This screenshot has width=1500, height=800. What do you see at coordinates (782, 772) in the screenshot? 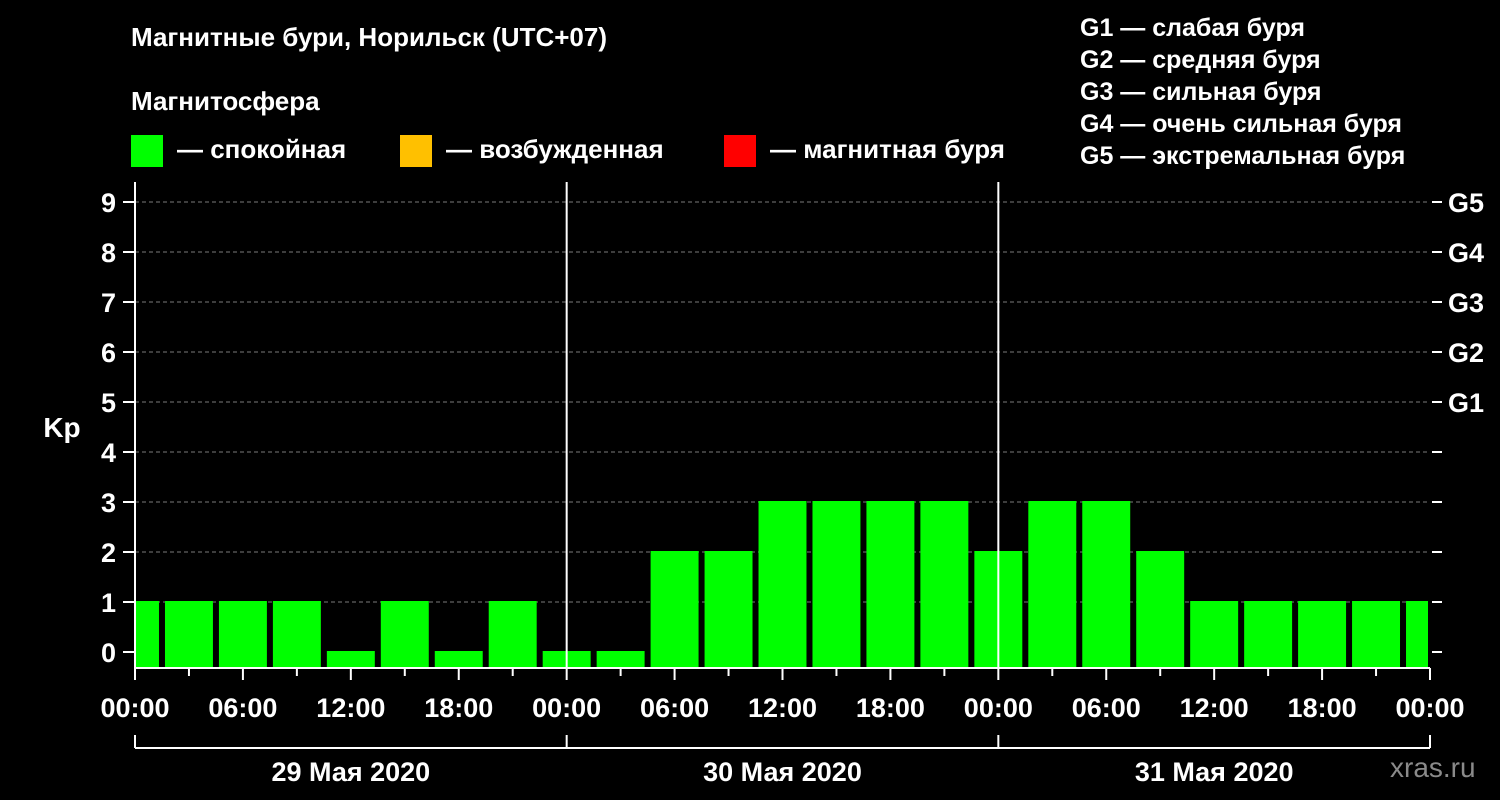
I see `day-label-1: 30 Мая 2020` at bounding box center [782, 772].